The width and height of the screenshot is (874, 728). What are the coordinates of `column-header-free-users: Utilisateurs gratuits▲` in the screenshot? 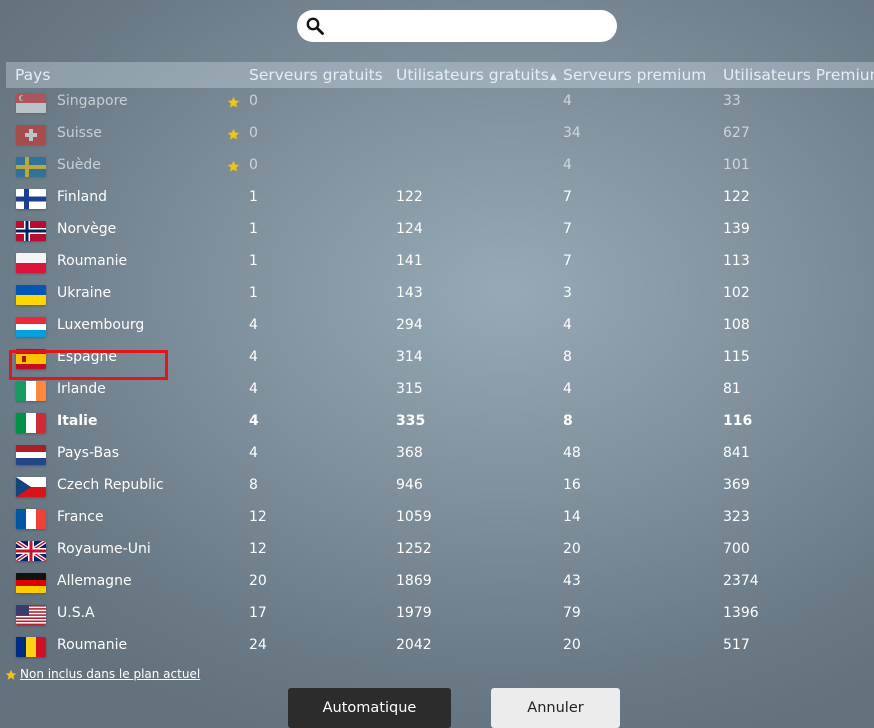 It's located at (476, 75).